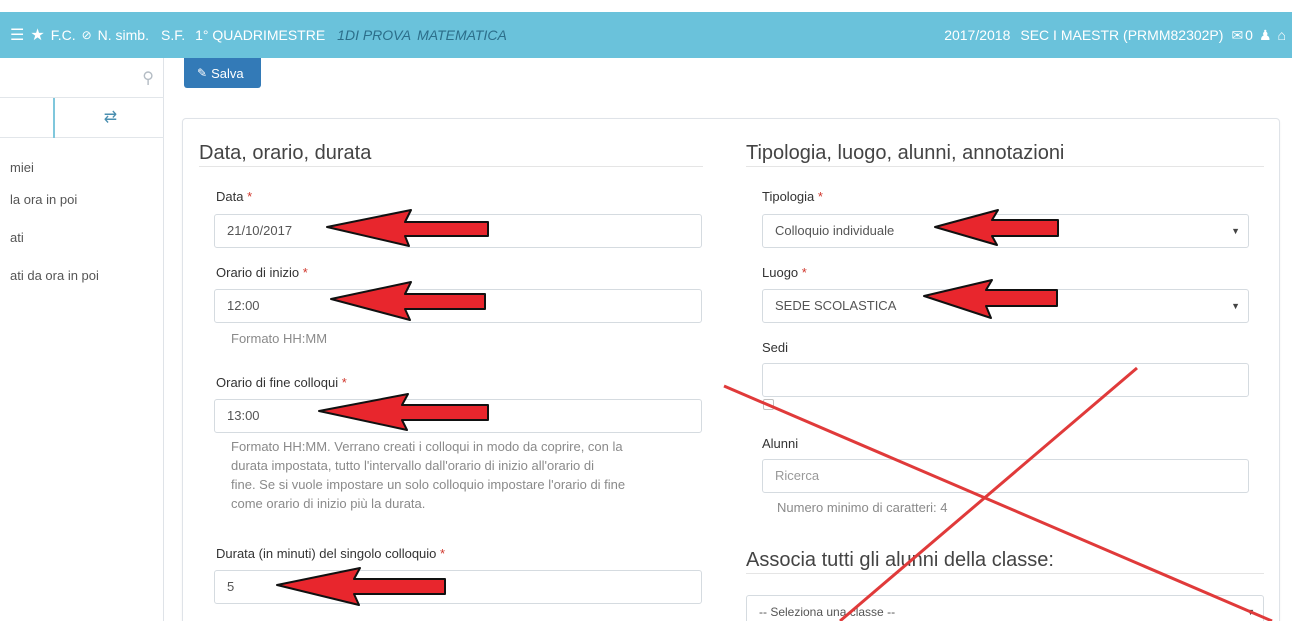  Describe the element at coordinates (234, 196) in the screenshot. I see `date-label: Data *` at that location.